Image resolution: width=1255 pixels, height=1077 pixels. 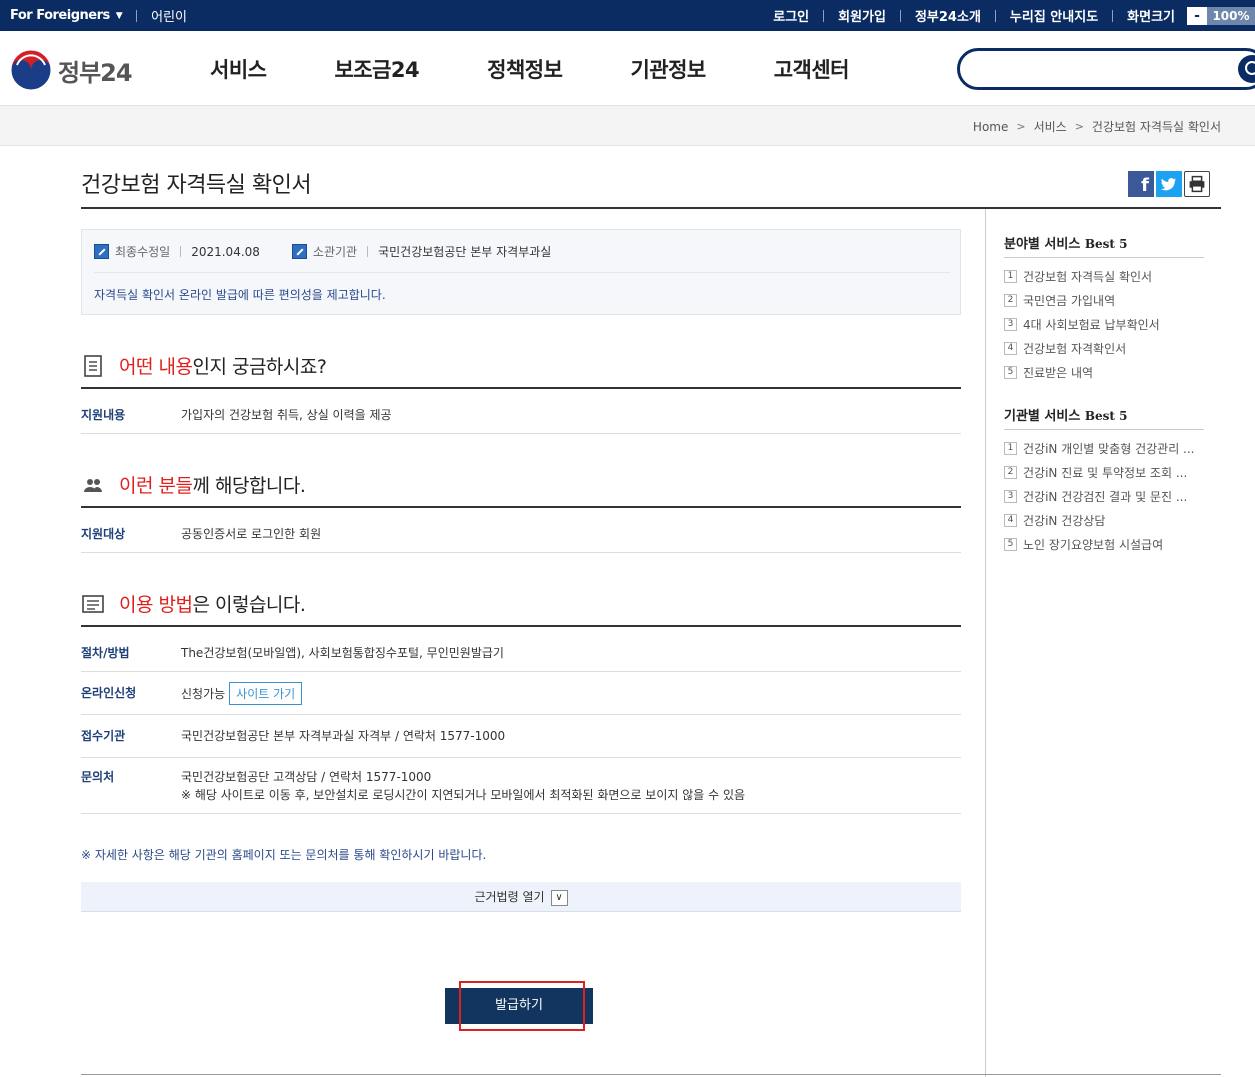 I want to click on table-row: 지원내용 가입자의 건강보험 취득, 상실 이력을 제공, so click(x=521, y=411).